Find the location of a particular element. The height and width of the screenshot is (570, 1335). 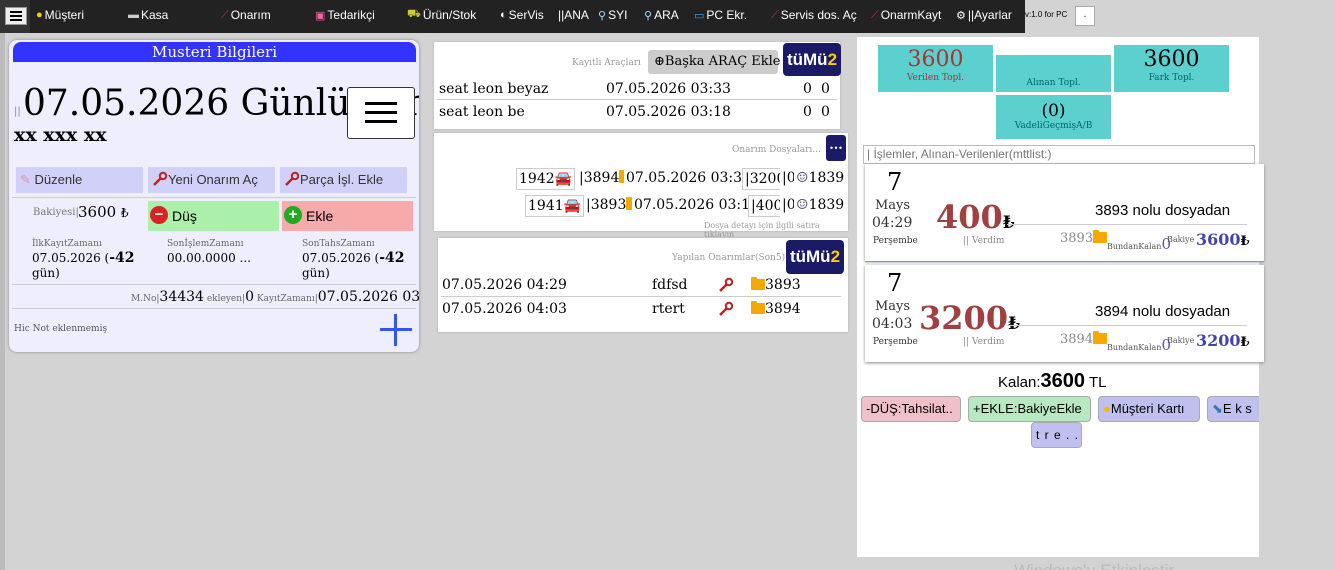

txn-bundan: BundanKalan0 is located at coordinates (1139, 345).